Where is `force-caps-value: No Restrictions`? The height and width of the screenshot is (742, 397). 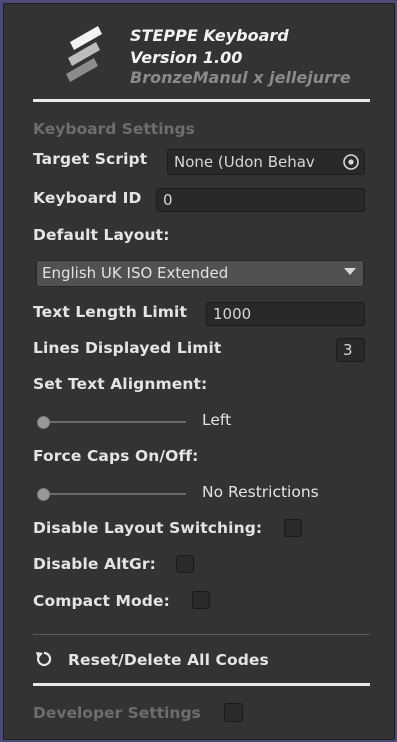
force-caps-value: No Restrictions is located at coordinates (260, 492).